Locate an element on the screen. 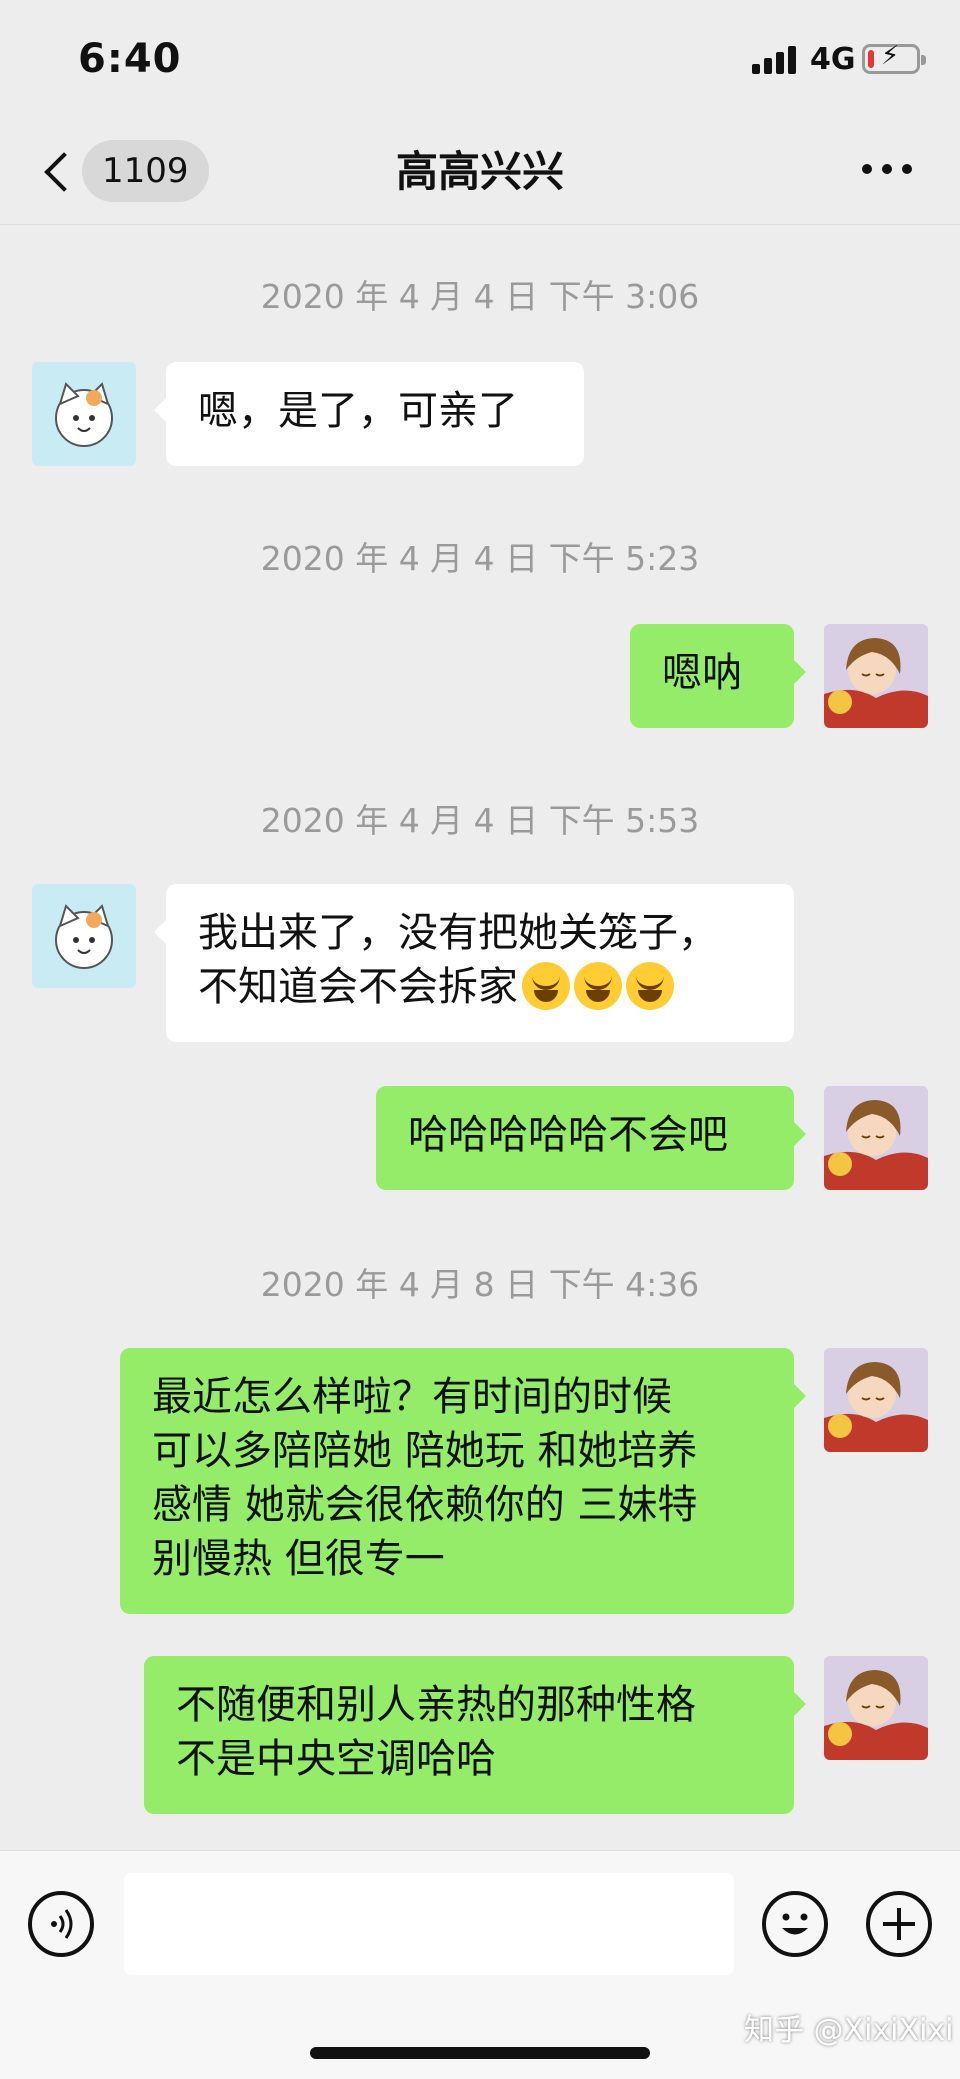 This screenshot has width=960, height=2079. outgoing-message-bubble: 哈哈哈哈哈不会吧 is located at coordinates (591, 1138).